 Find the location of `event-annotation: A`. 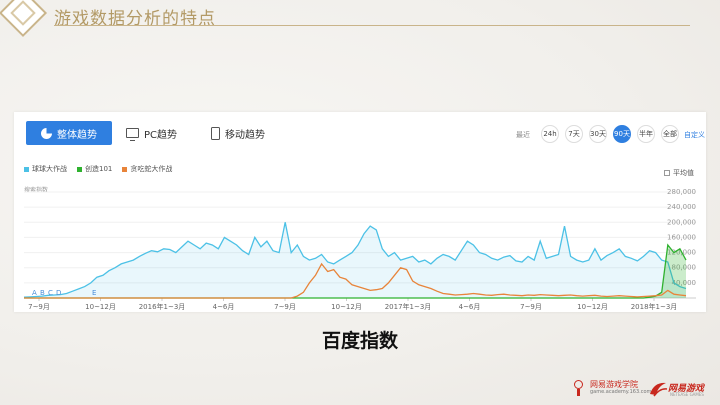

event-annotation: A is located at coordinates (34, 293).